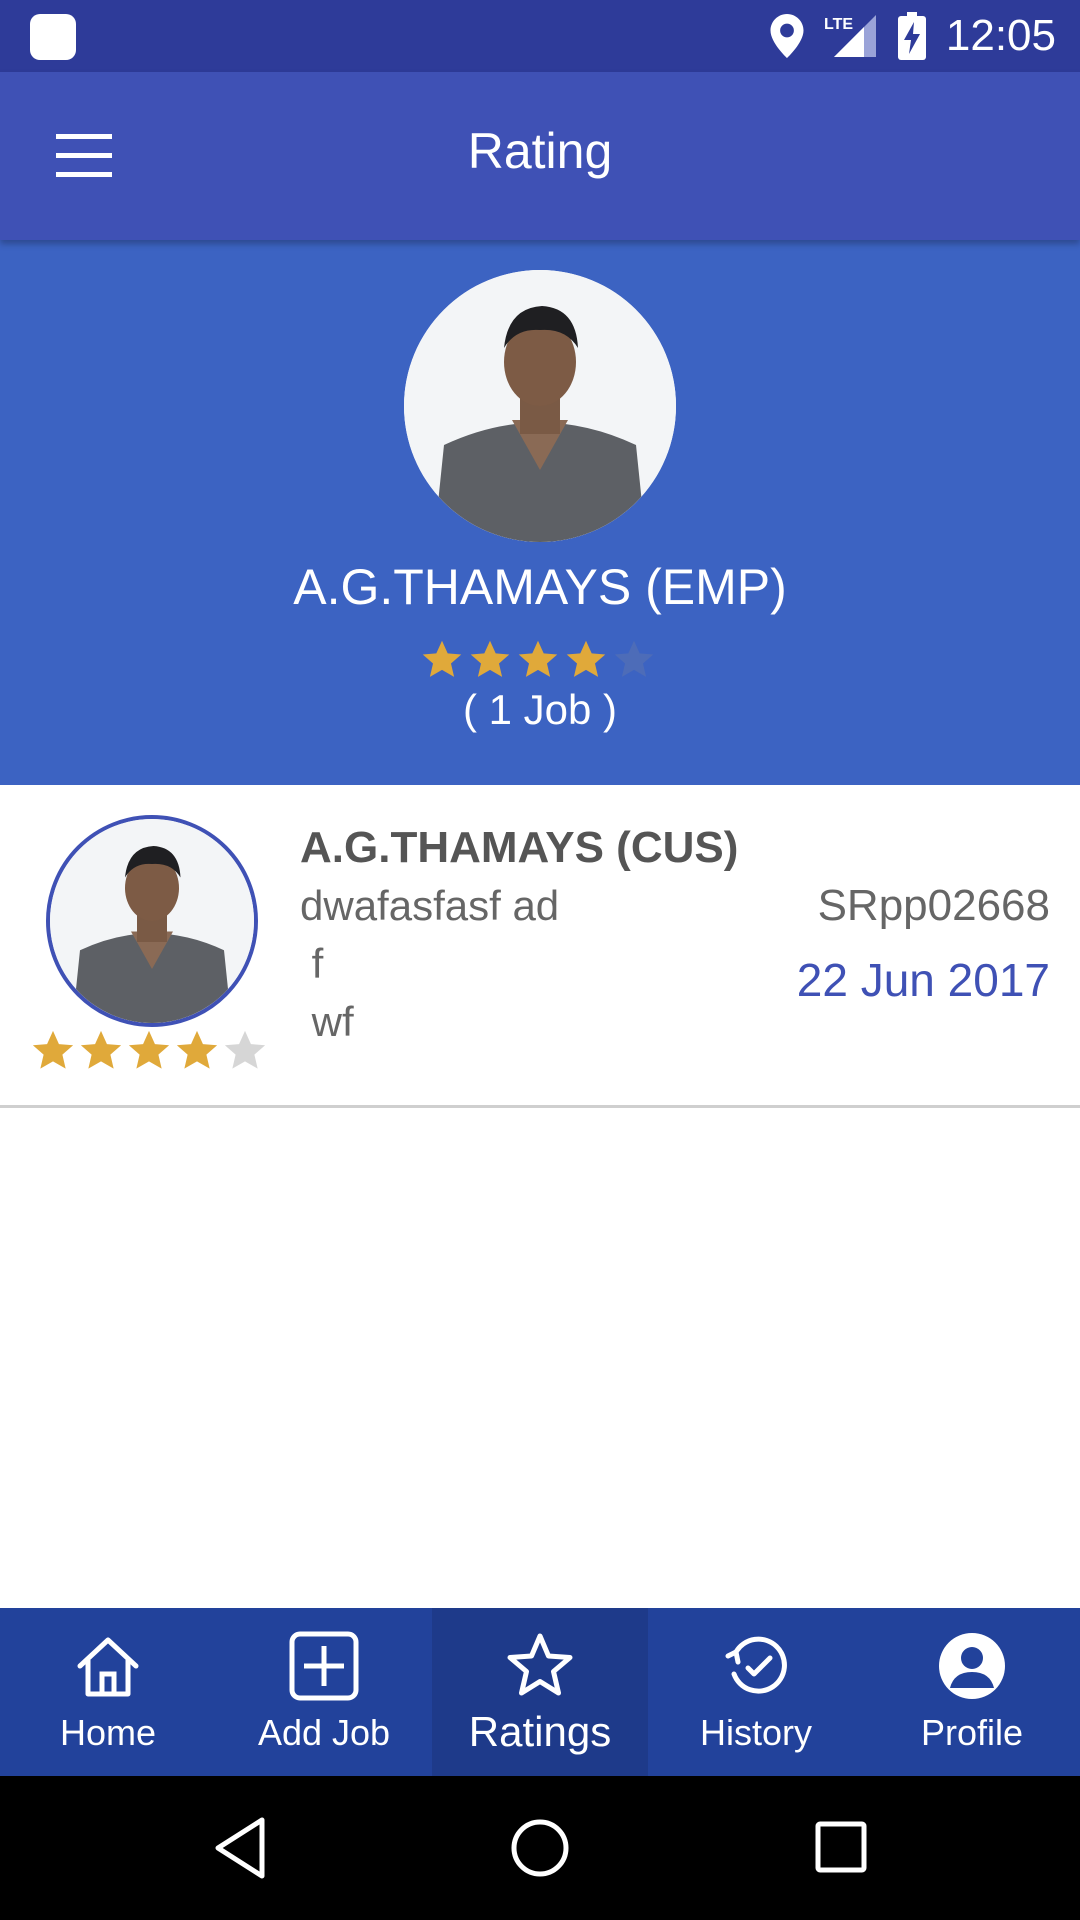 The image size is (1080, 1920). Describe the element at coordinates (755, 1732) in the screenshot. I see `nav-label-history: History` at that location.